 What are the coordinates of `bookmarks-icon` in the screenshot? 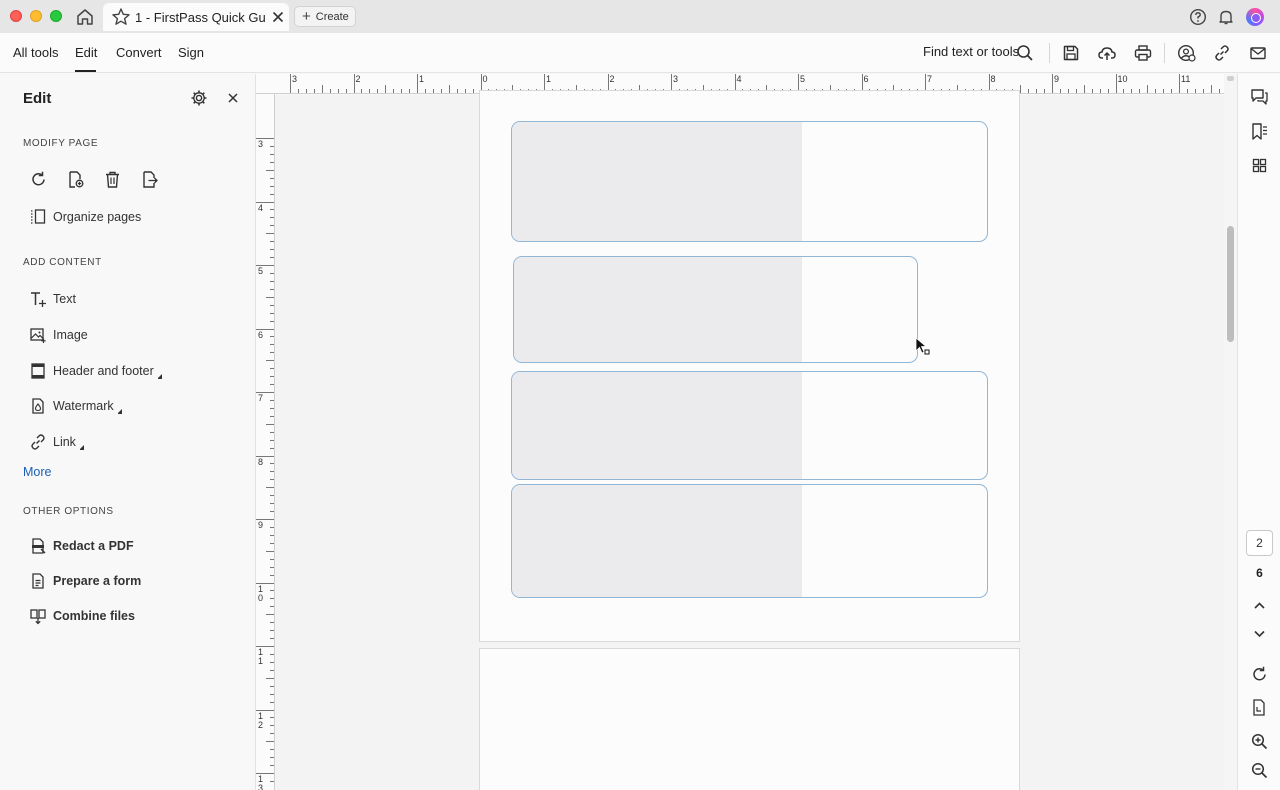 It's located at (1259, 131).